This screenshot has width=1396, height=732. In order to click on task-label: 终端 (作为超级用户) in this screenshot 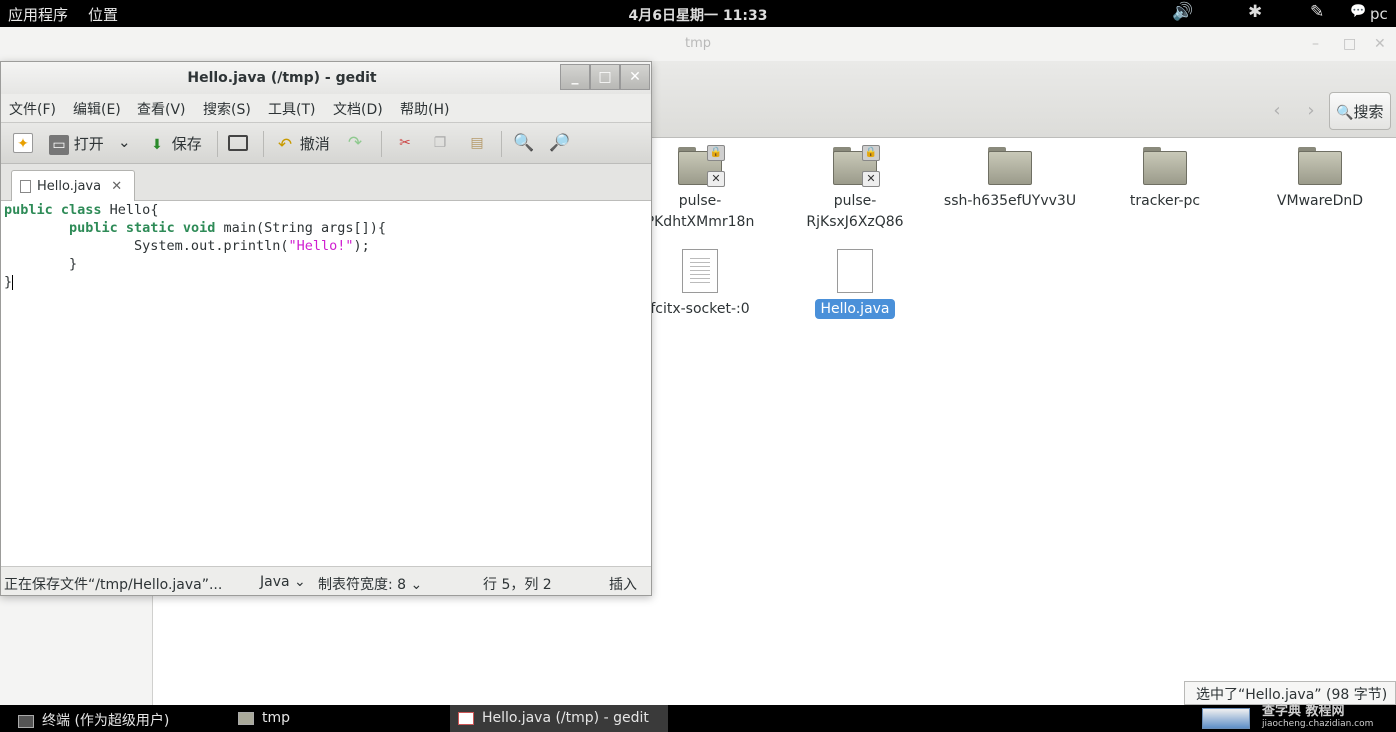, I will do `click(106, 721)`.